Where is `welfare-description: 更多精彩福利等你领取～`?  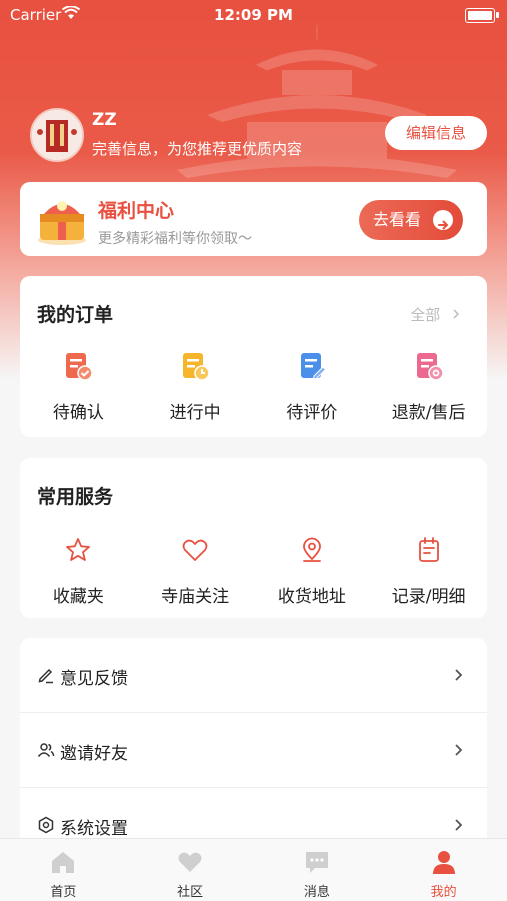
welfare-description: 更多精彩福利等你领取～ is located at coordinates (175, 239).